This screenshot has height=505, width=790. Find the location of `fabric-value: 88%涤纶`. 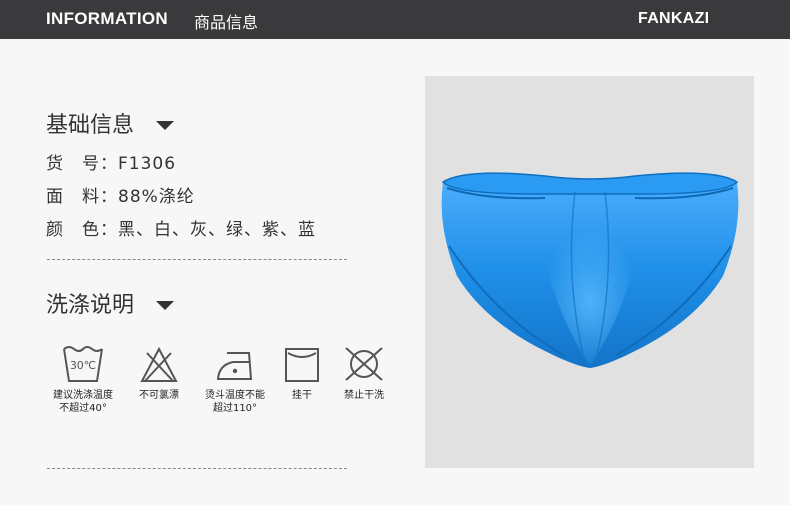

fabric-value: 88%涤纶 is located at coordinates (156, 197).